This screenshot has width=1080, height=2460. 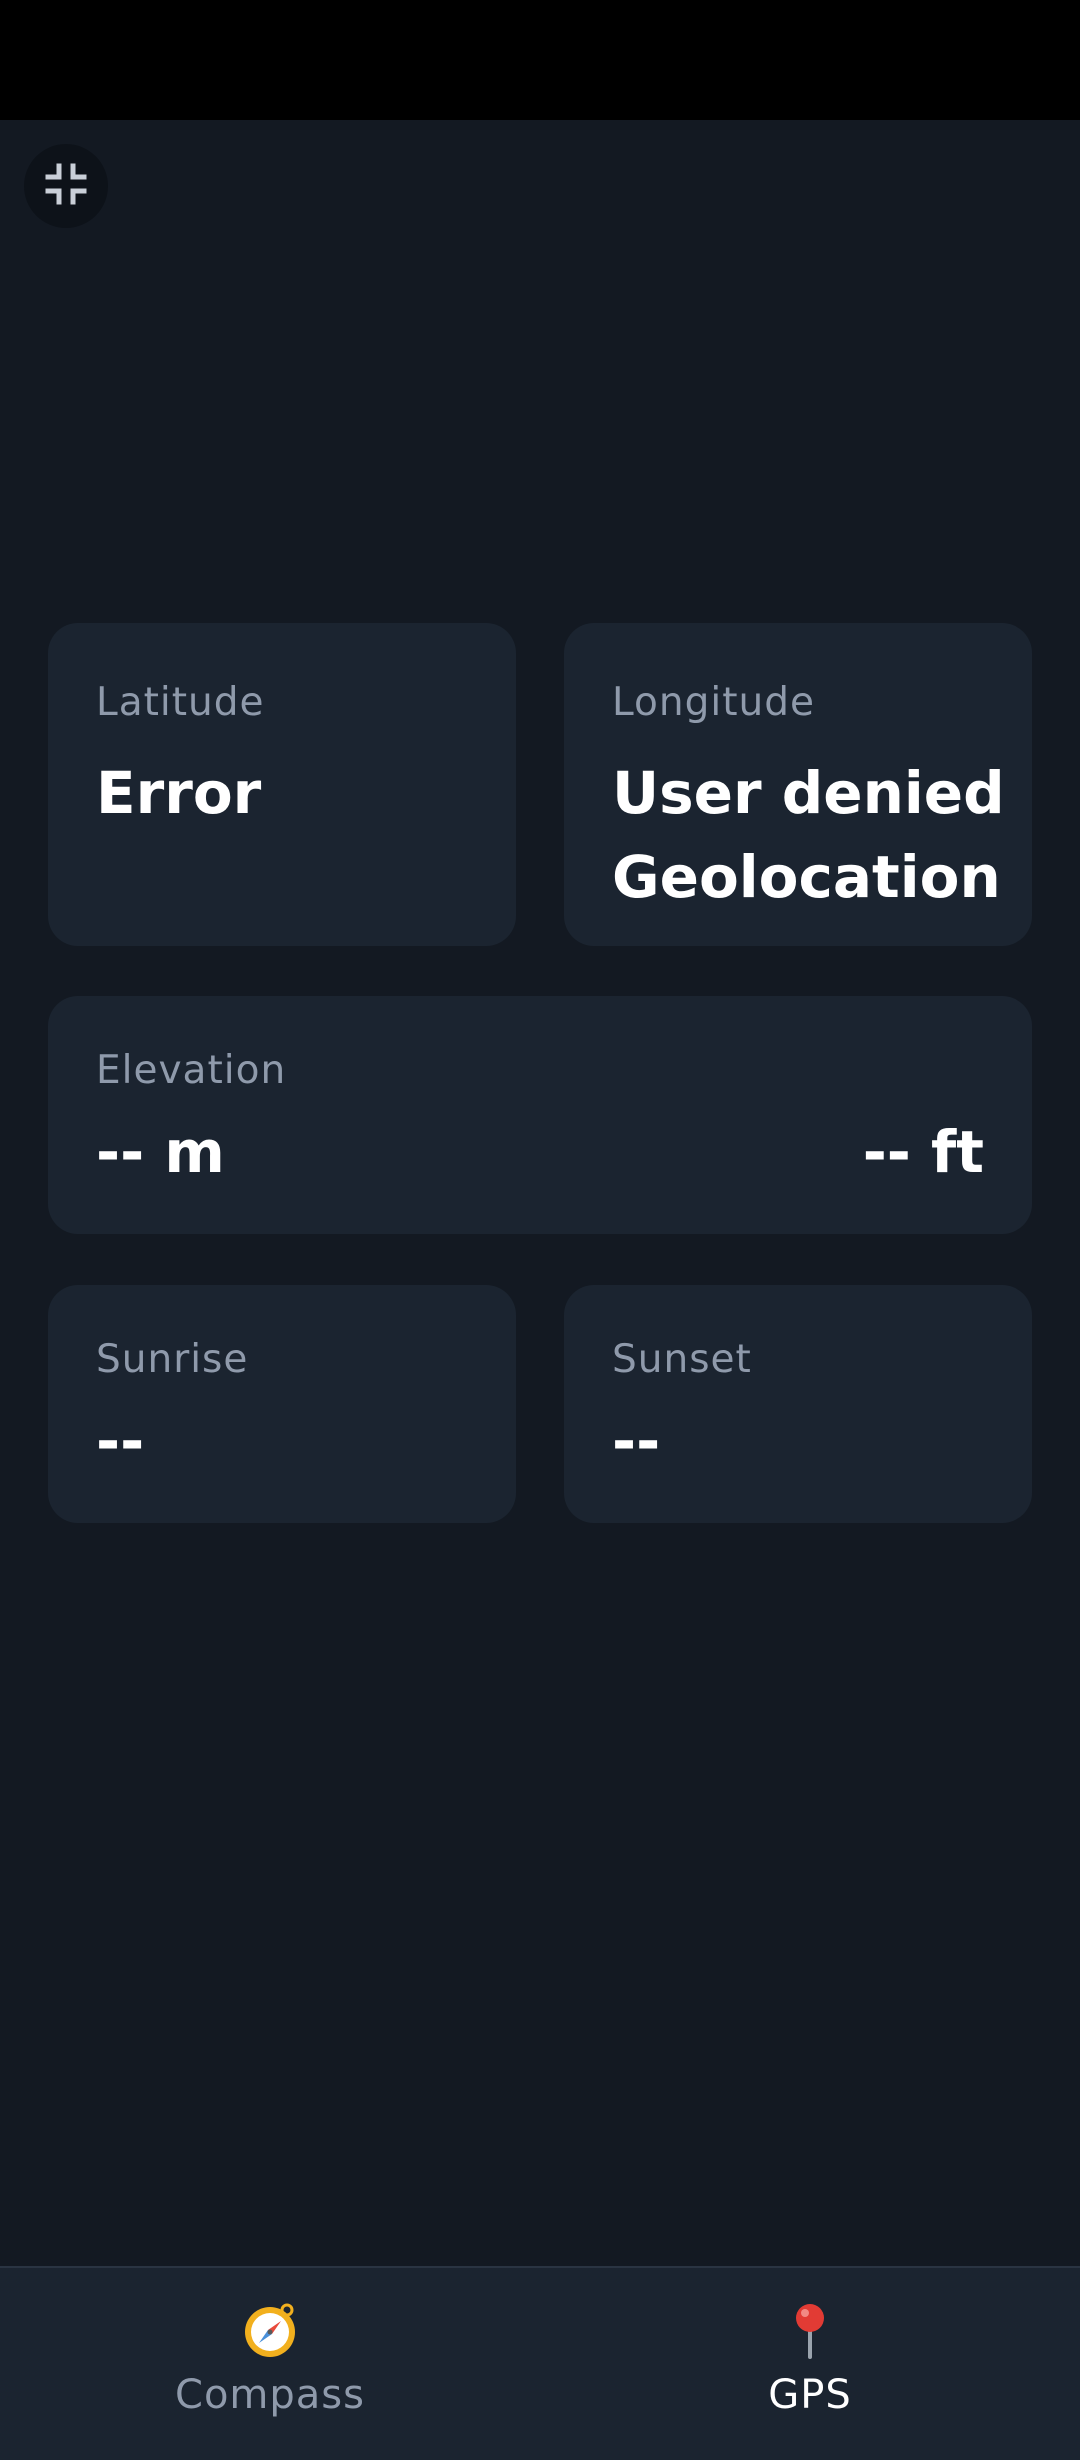 I want to click on latitude-label: Latitude, so click(x=180, y=702).